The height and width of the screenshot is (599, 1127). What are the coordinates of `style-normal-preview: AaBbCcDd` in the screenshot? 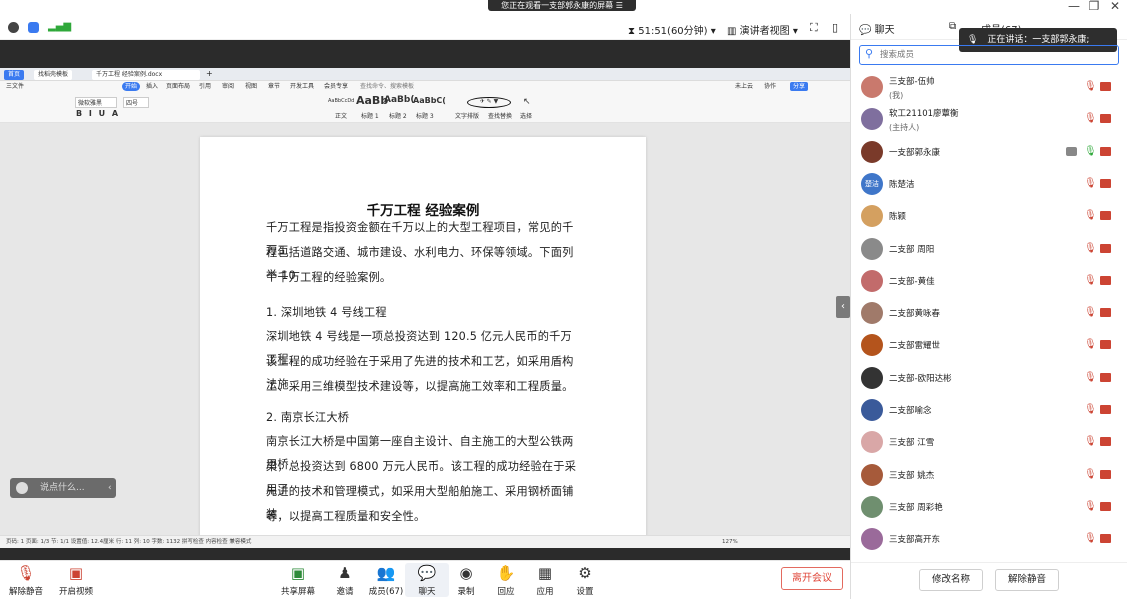 It's located at (341, 101).